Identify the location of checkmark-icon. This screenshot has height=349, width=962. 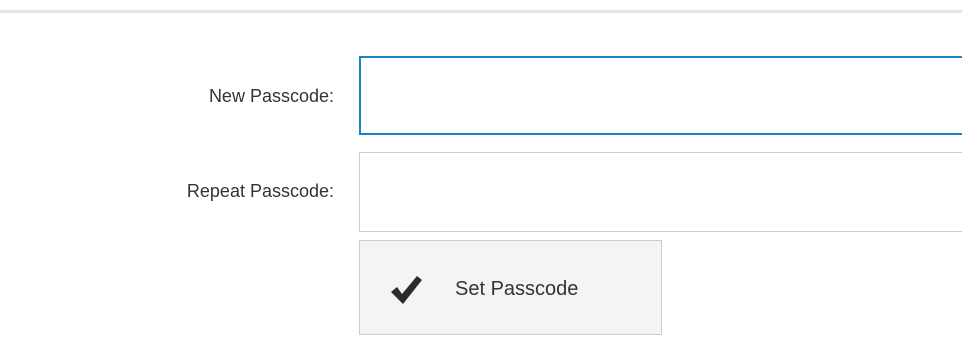
(406, 290).